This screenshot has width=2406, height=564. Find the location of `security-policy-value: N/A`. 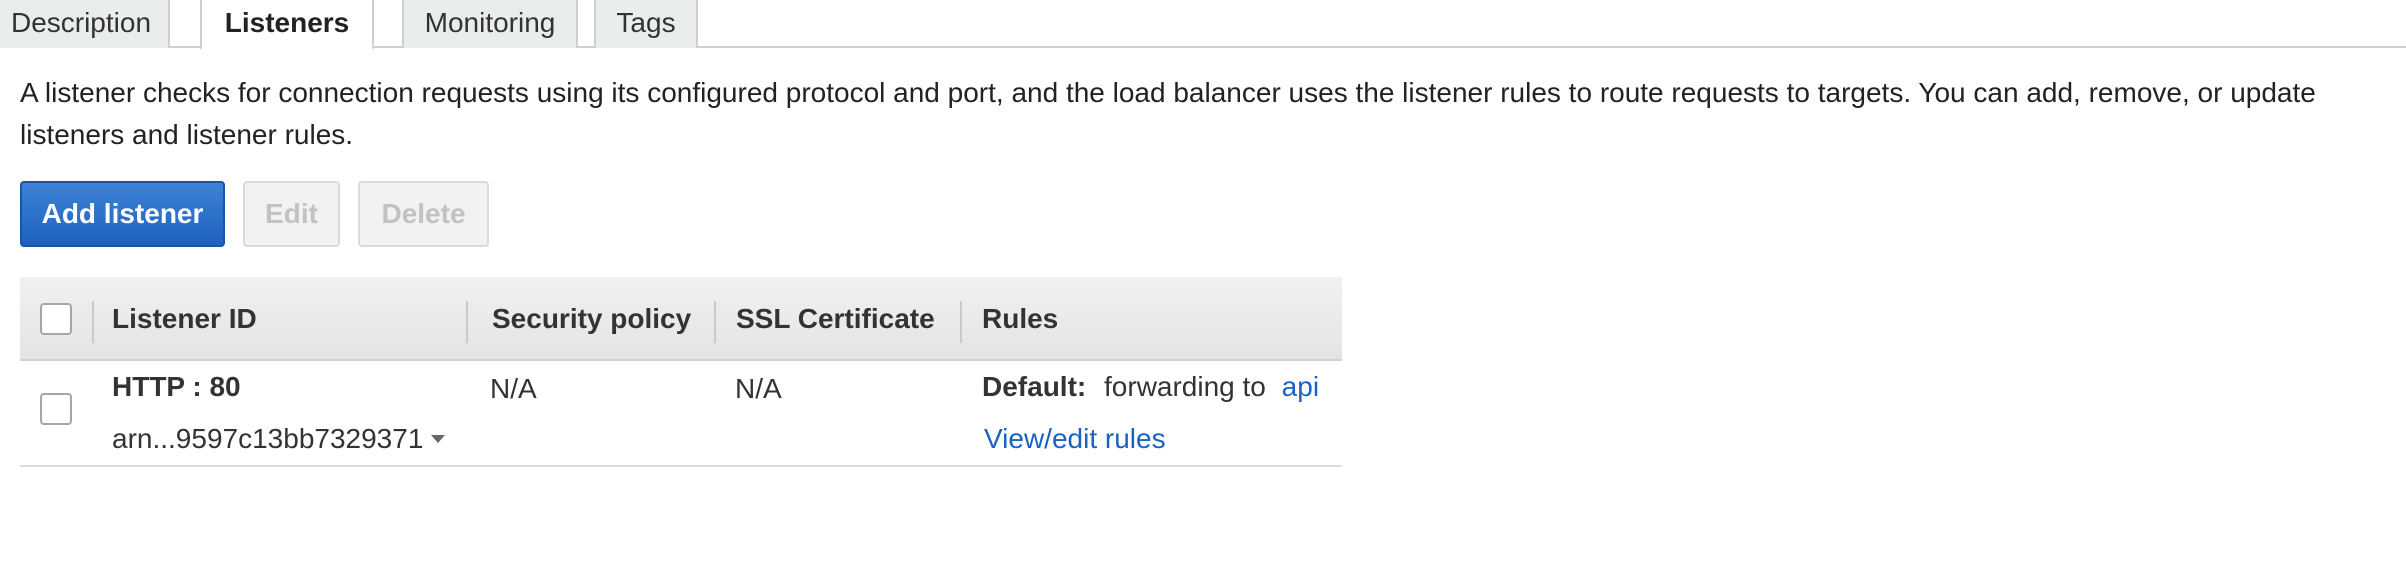

security-policy-value: N/A is located at coordinates (513, 388).